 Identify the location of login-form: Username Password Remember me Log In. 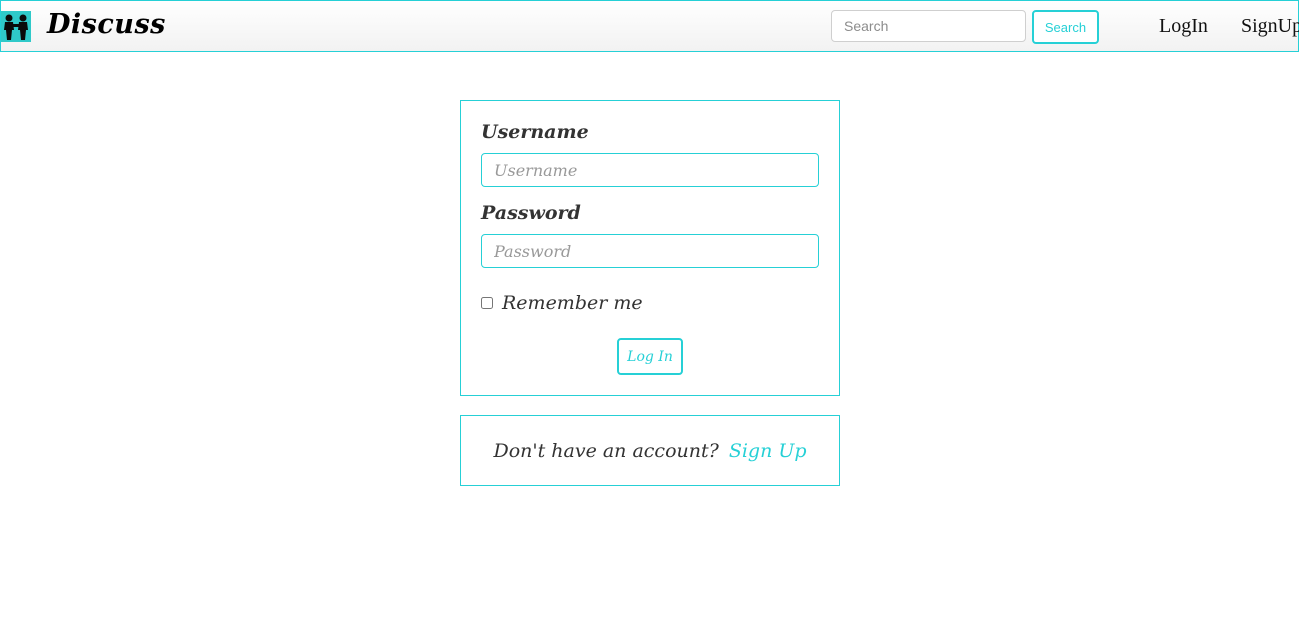
(650, 248).